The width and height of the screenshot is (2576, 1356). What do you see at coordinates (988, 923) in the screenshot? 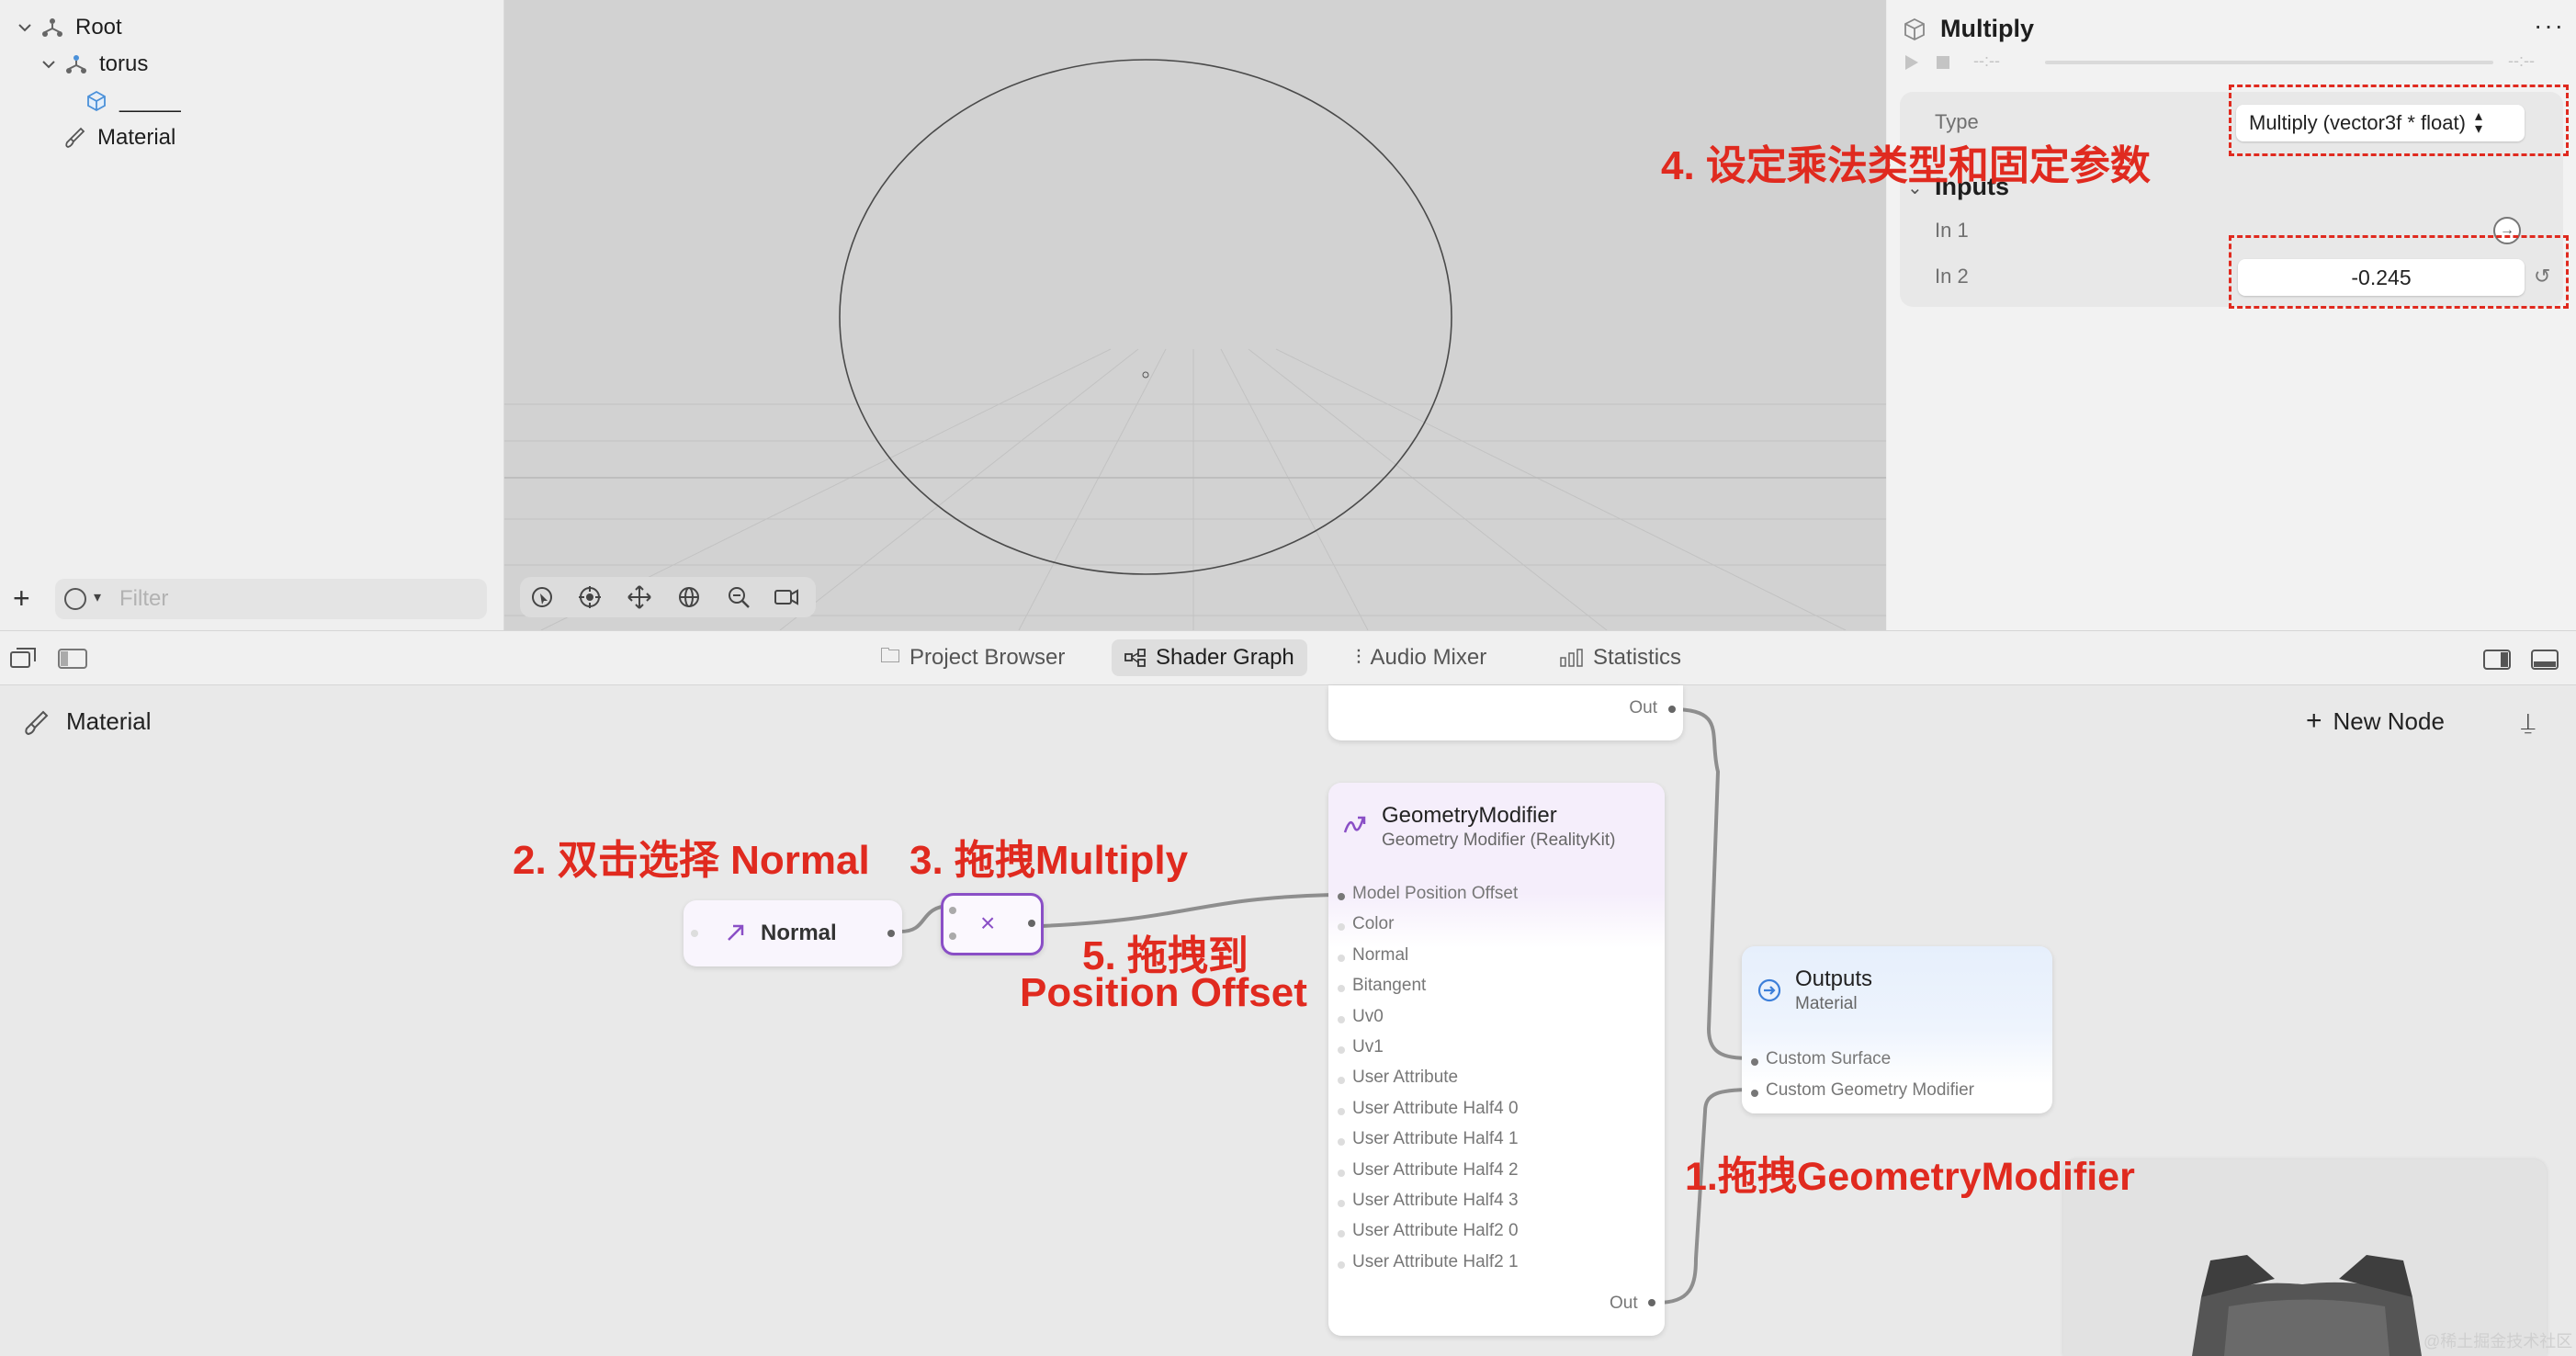
I see `multiply-icon: ×` at bounding box center [988, 923].